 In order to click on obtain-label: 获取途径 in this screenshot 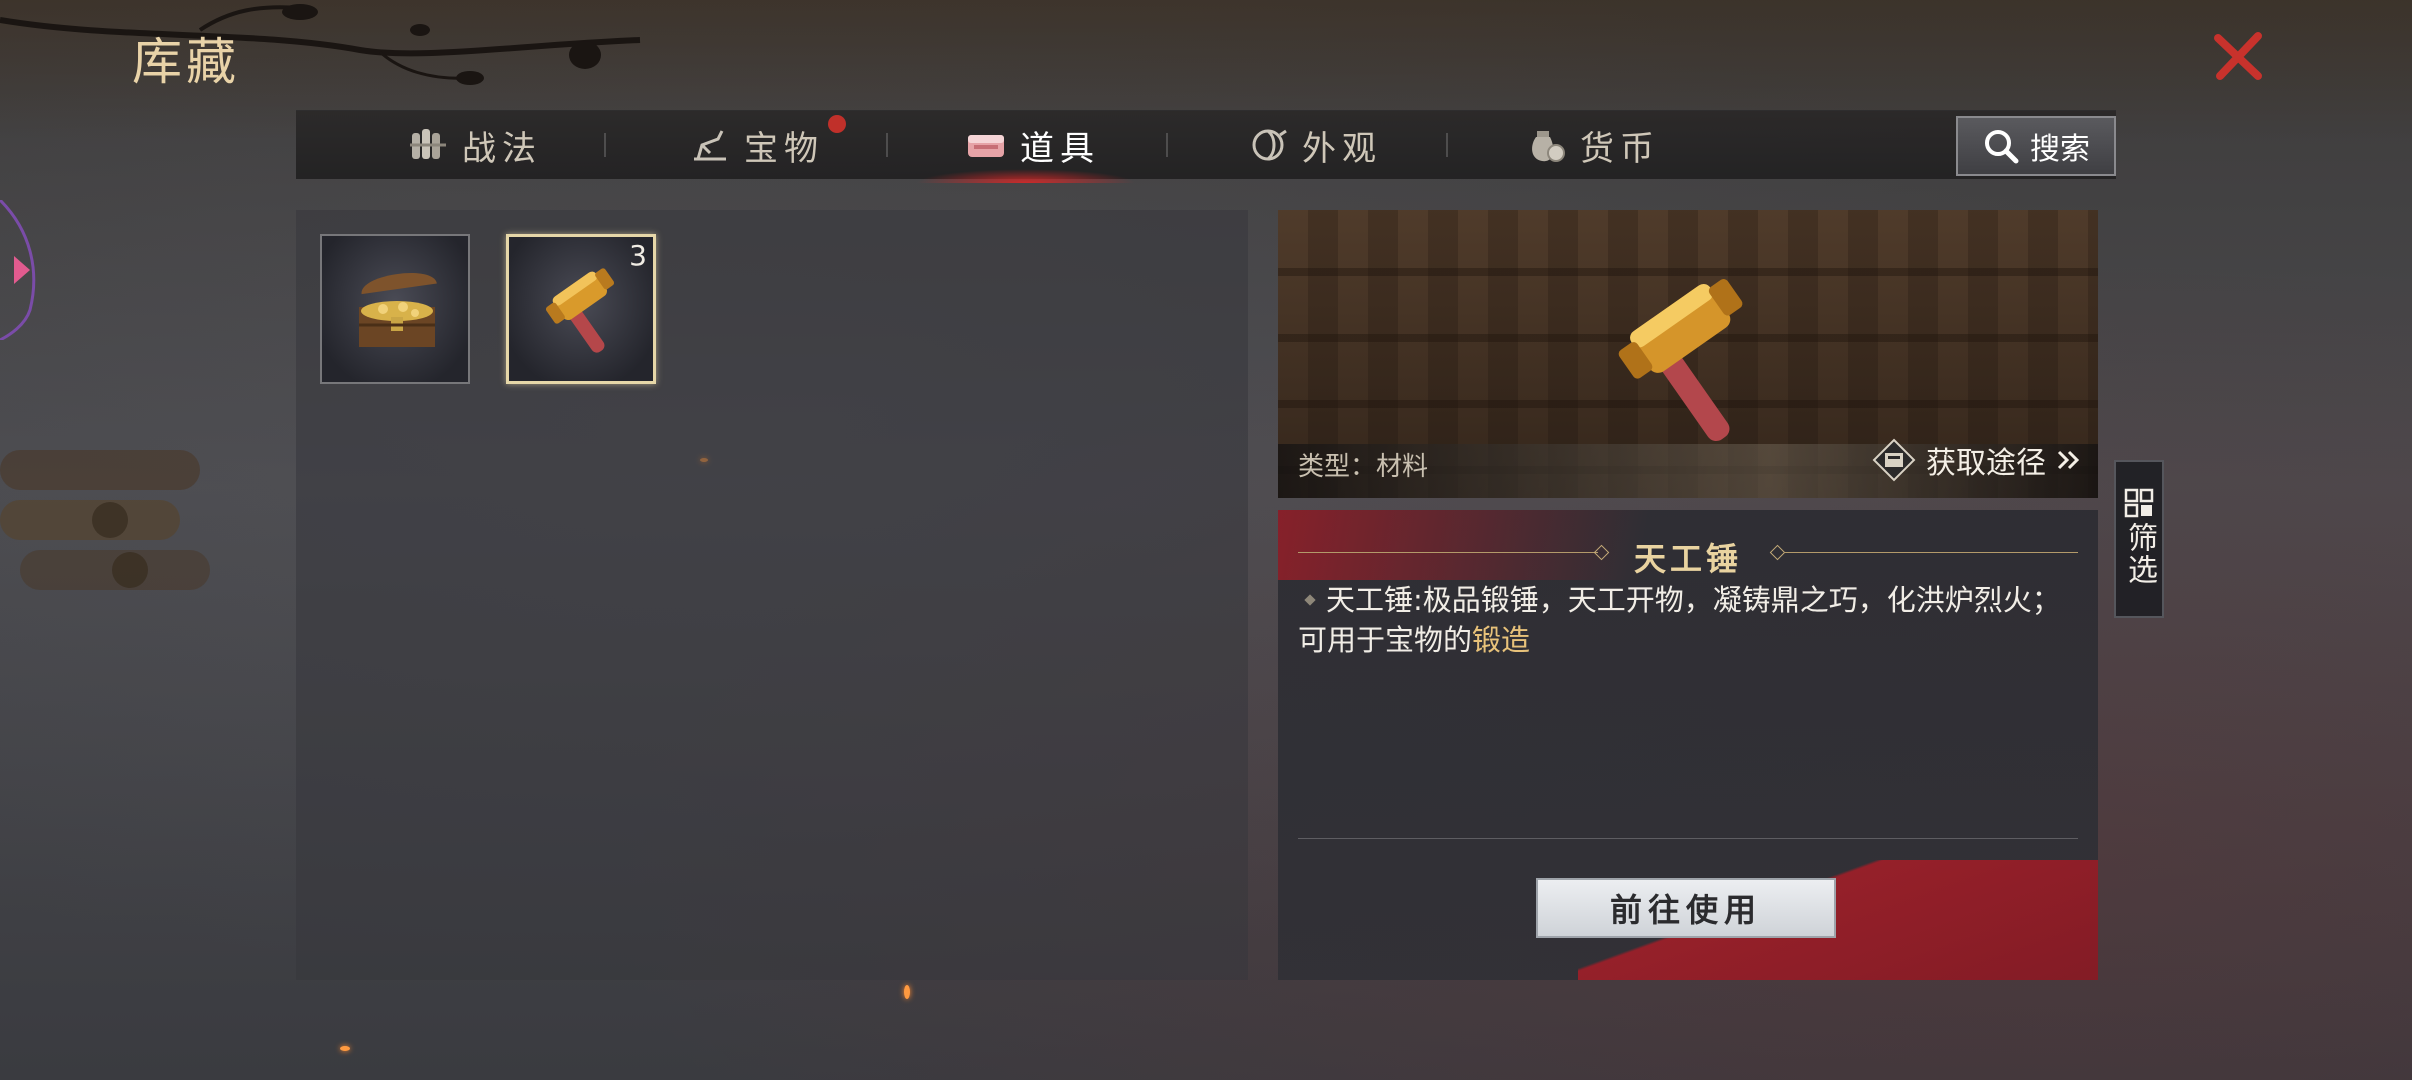, I will do `click(1986, 463)`.